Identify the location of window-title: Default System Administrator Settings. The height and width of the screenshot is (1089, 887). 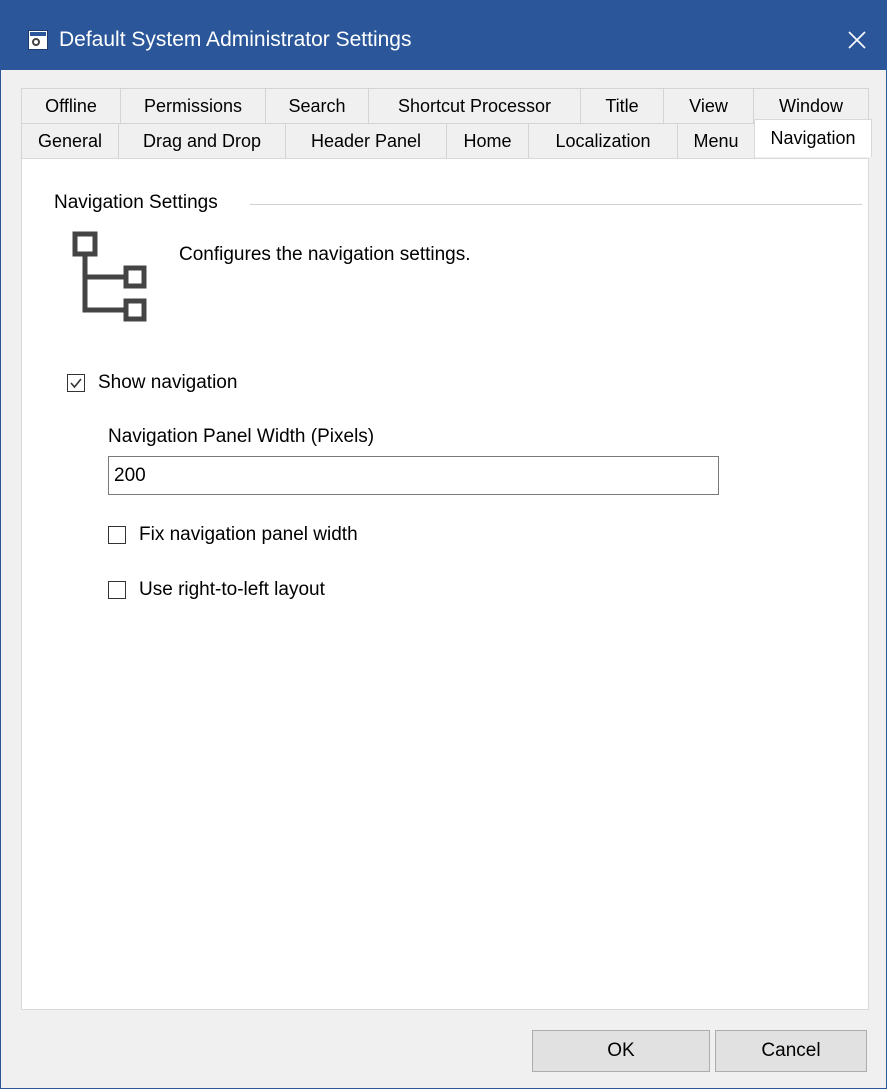
(235, 39).